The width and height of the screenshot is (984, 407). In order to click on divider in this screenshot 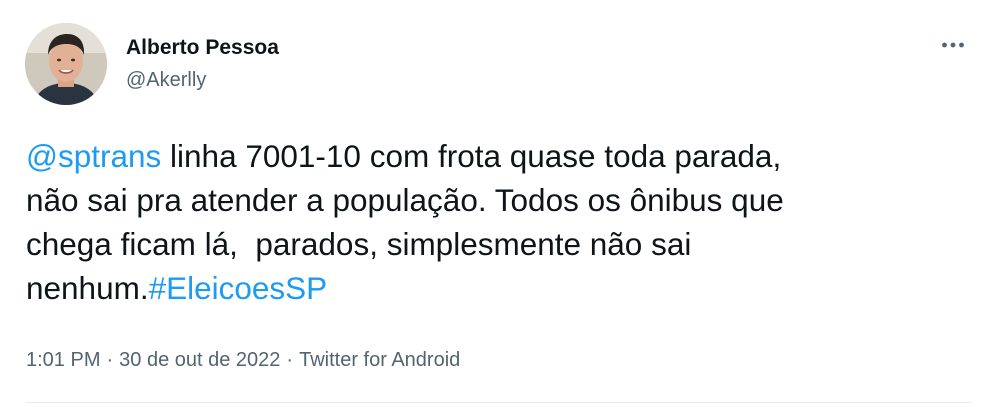, I will do `click(499, 402)`.